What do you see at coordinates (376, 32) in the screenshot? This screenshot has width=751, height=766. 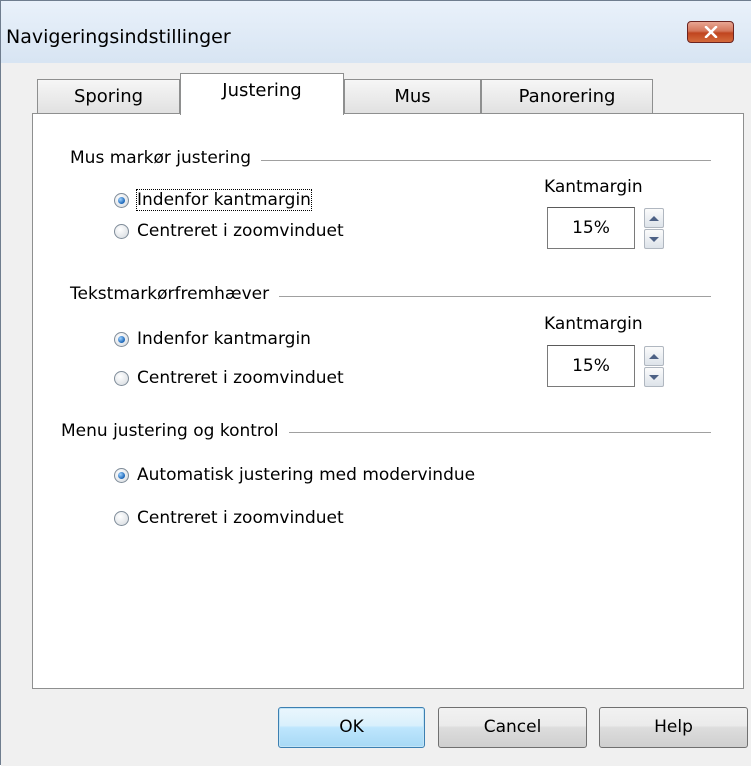 I see `title-bar: Navigeringsindstillinger` at bounding box center [376, 32].